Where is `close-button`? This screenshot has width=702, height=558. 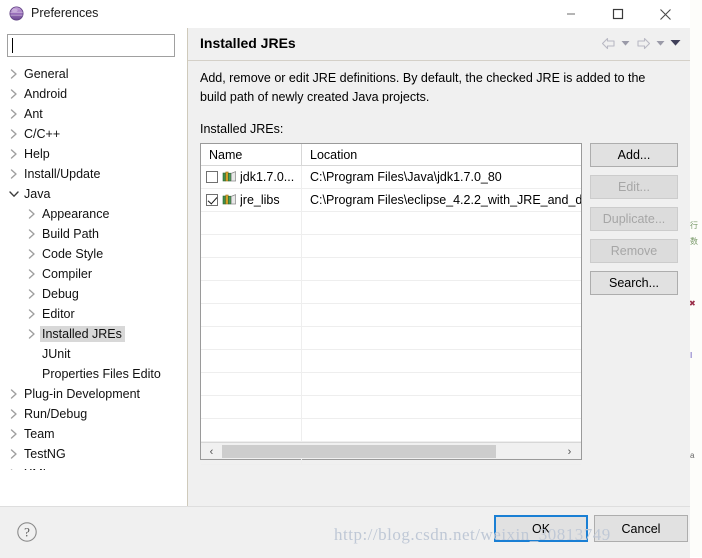
close-button is located at coordinates (665, 14).